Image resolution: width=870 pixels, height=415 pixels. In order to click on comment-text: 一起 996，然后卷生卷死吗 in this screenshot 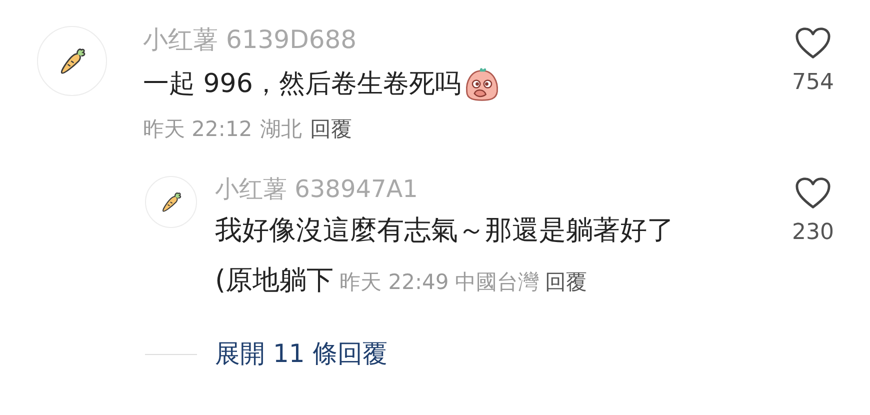, I will do `click(302, 84)`.